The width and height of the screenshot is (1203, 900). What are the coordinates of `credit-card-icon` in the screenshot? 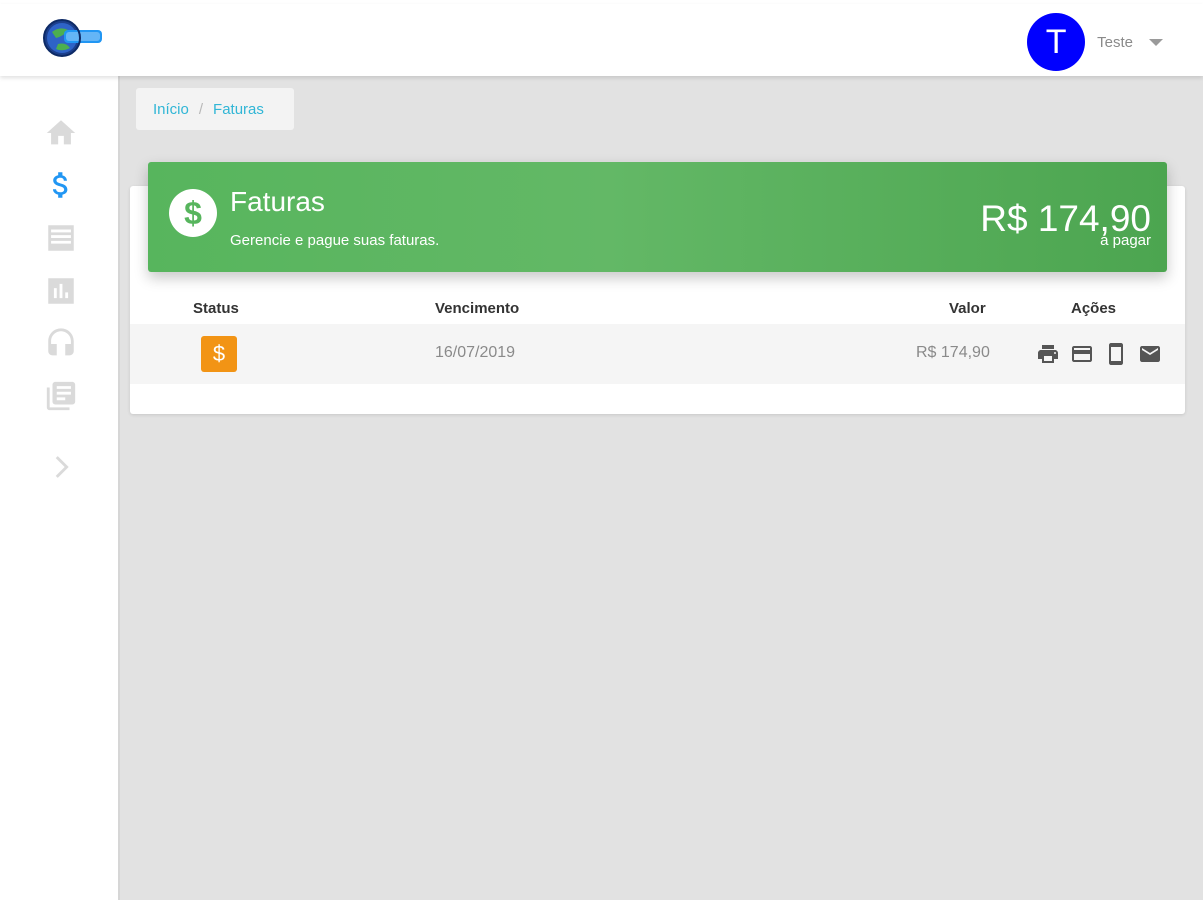 It's located at (1082, 354).